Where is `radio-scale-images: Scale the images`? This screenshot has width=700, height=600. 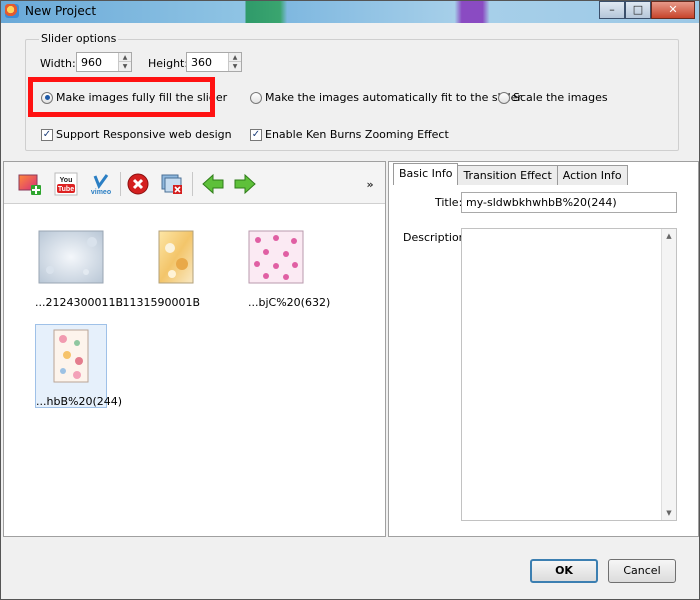
radio-scale-images: Scale the images is located at coordinates (553, 97).